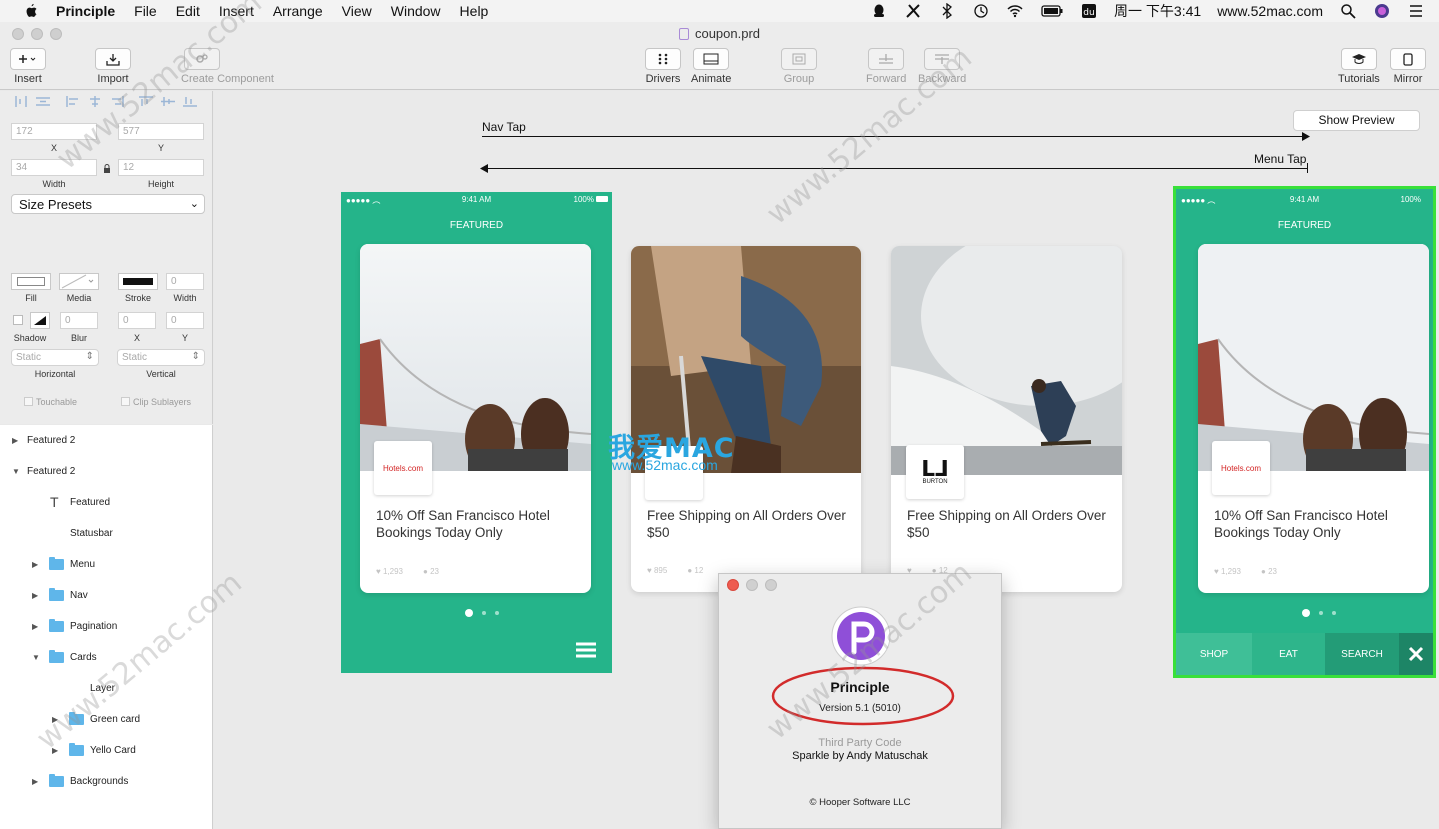 This screenshot has height=829, width=1439. What do you see at coordinates (1416, 654) in the screenshot?
I see `close-menu-button` at bounding box center [1416, 654].